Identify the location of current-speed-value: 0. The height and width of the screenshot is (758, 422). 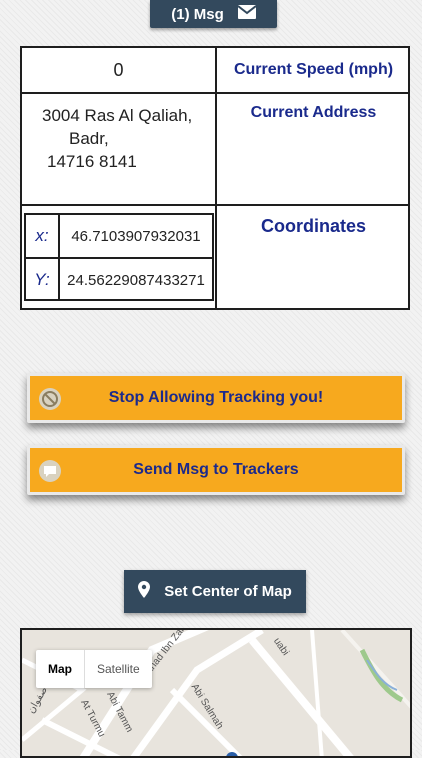
(118, 69).